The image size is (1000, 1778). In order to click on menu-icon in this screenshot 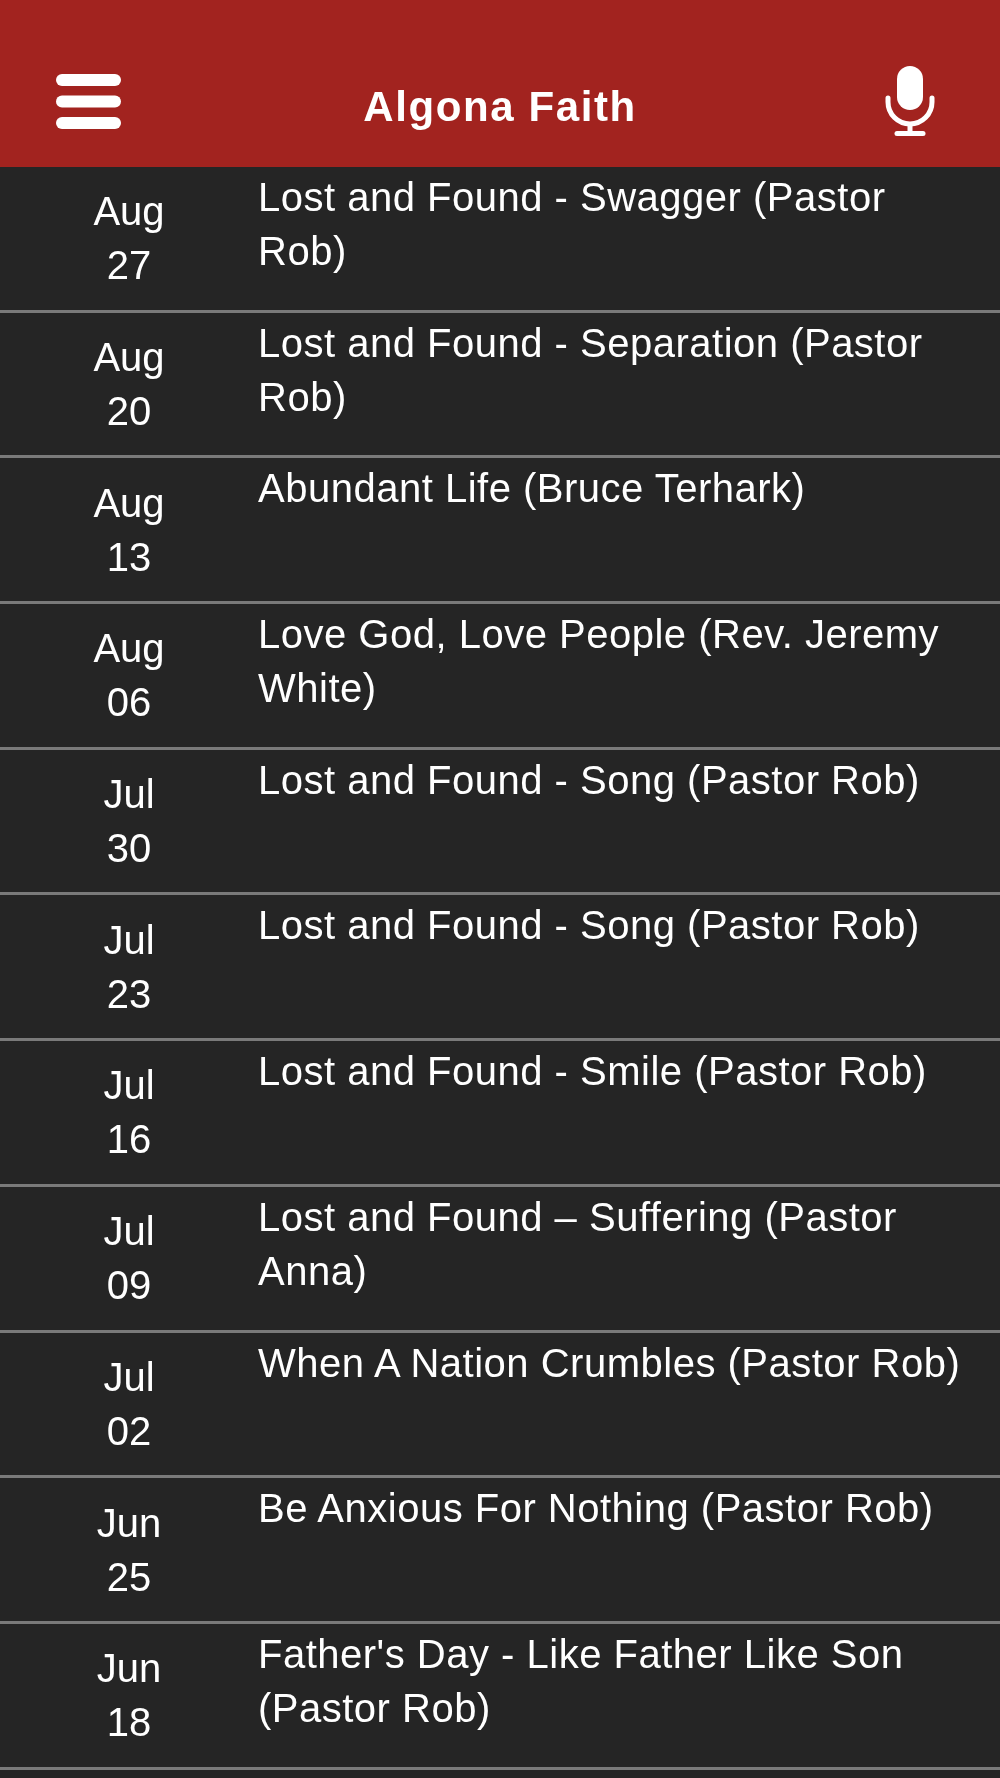, I will do `click(88, 101)`.